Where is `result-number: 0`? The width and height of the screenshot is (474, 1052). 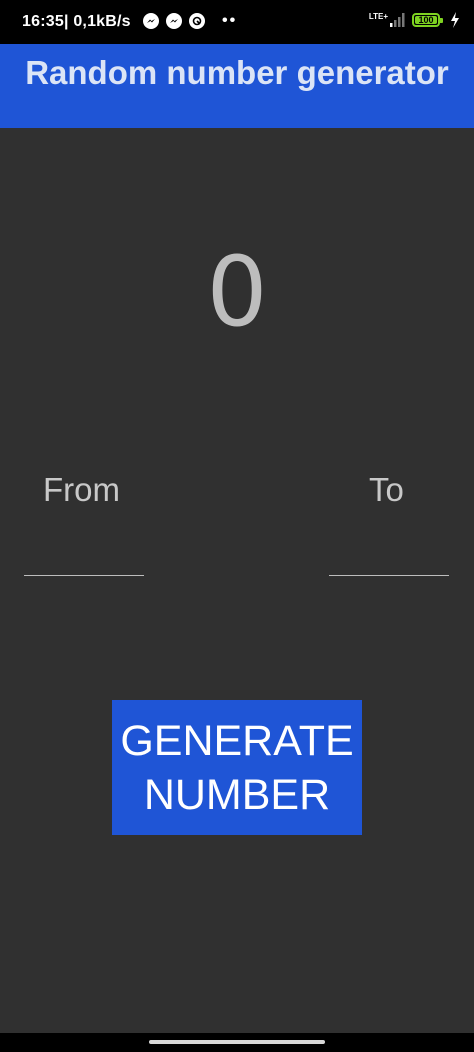 result-number: 0 is located at coordinates (237, 292).